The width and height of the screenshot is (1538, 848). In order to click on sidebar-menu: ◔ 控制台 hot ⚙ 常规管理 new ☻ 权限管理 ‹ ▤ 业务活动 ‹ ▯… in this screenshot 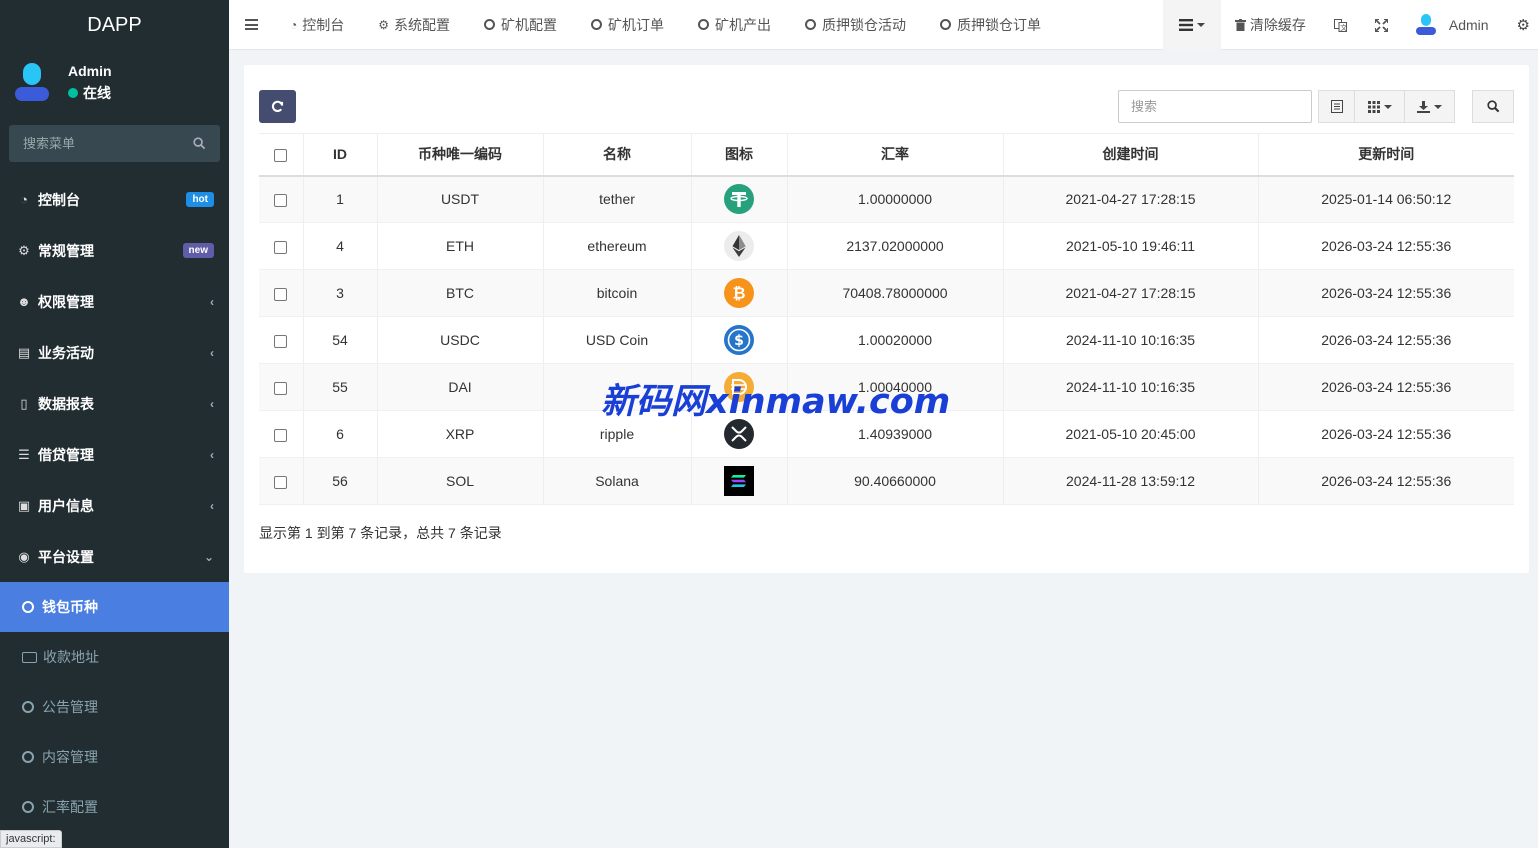, I will do `click(114, 503)`.